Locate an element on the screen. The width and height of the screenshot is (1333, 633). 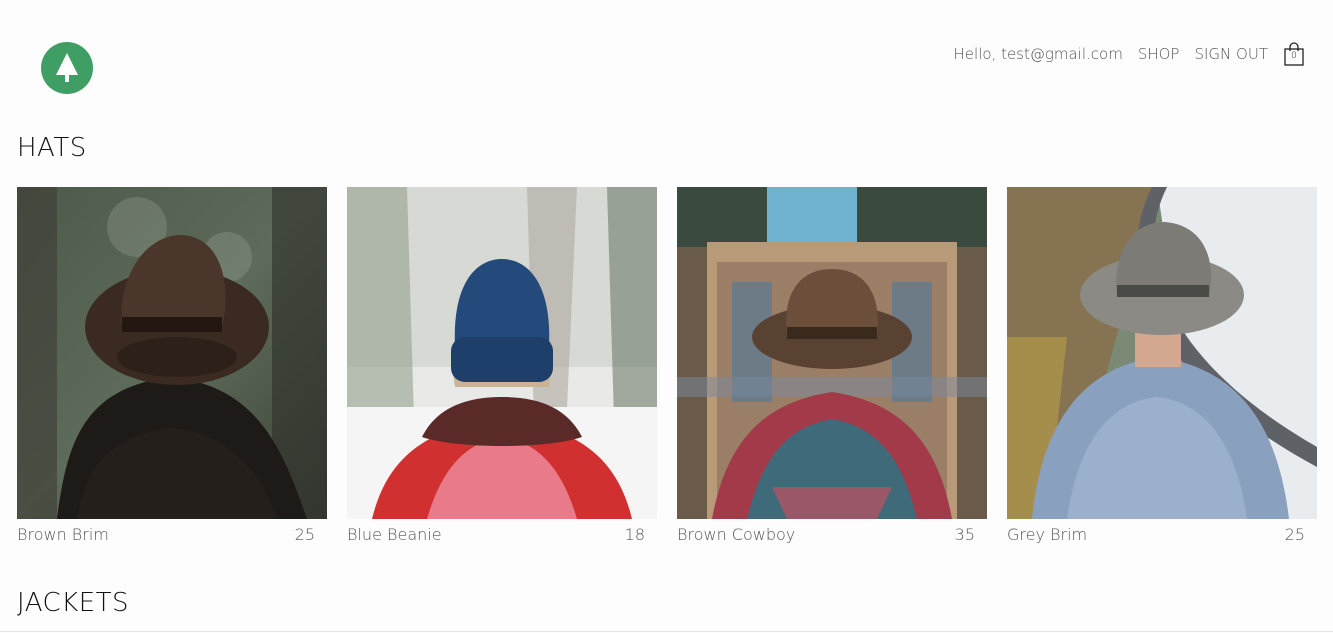
divider is located at coordinates (666, 631).